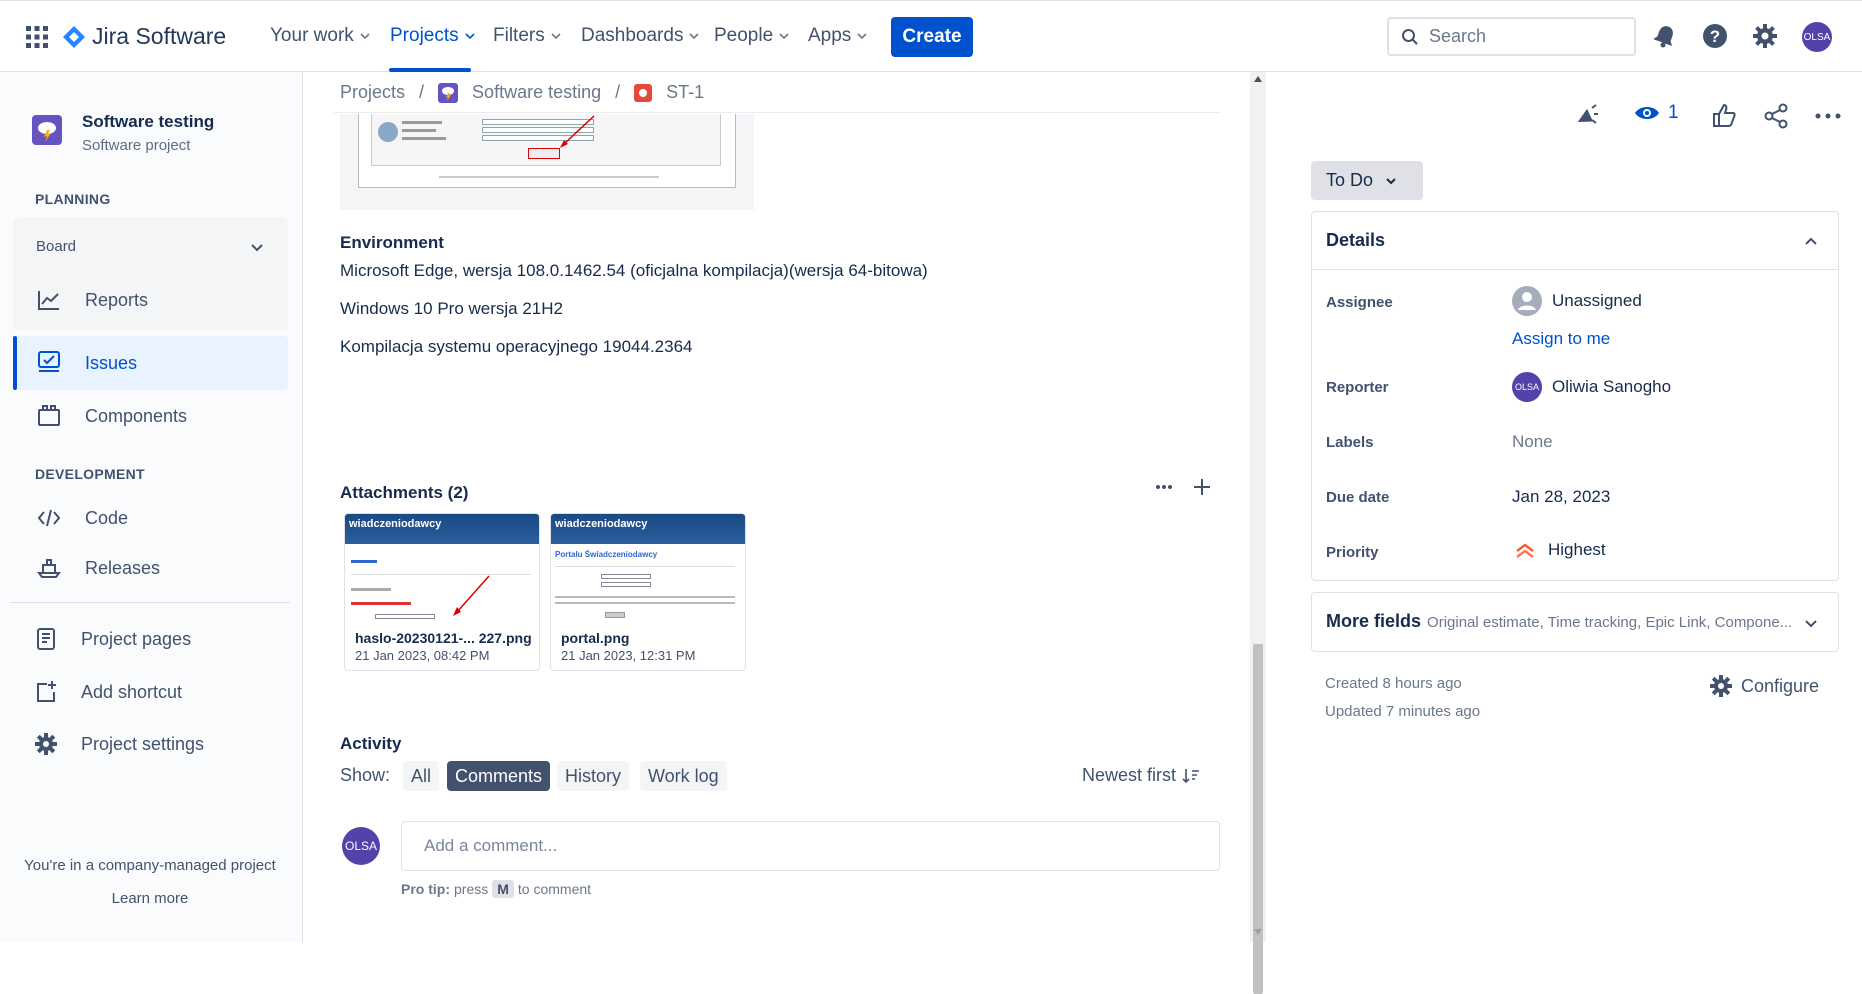 This screenshot has height=994, width=1862. I want to click on attachment-preview-header: wiadczeniodawcy, so click(442, 529).